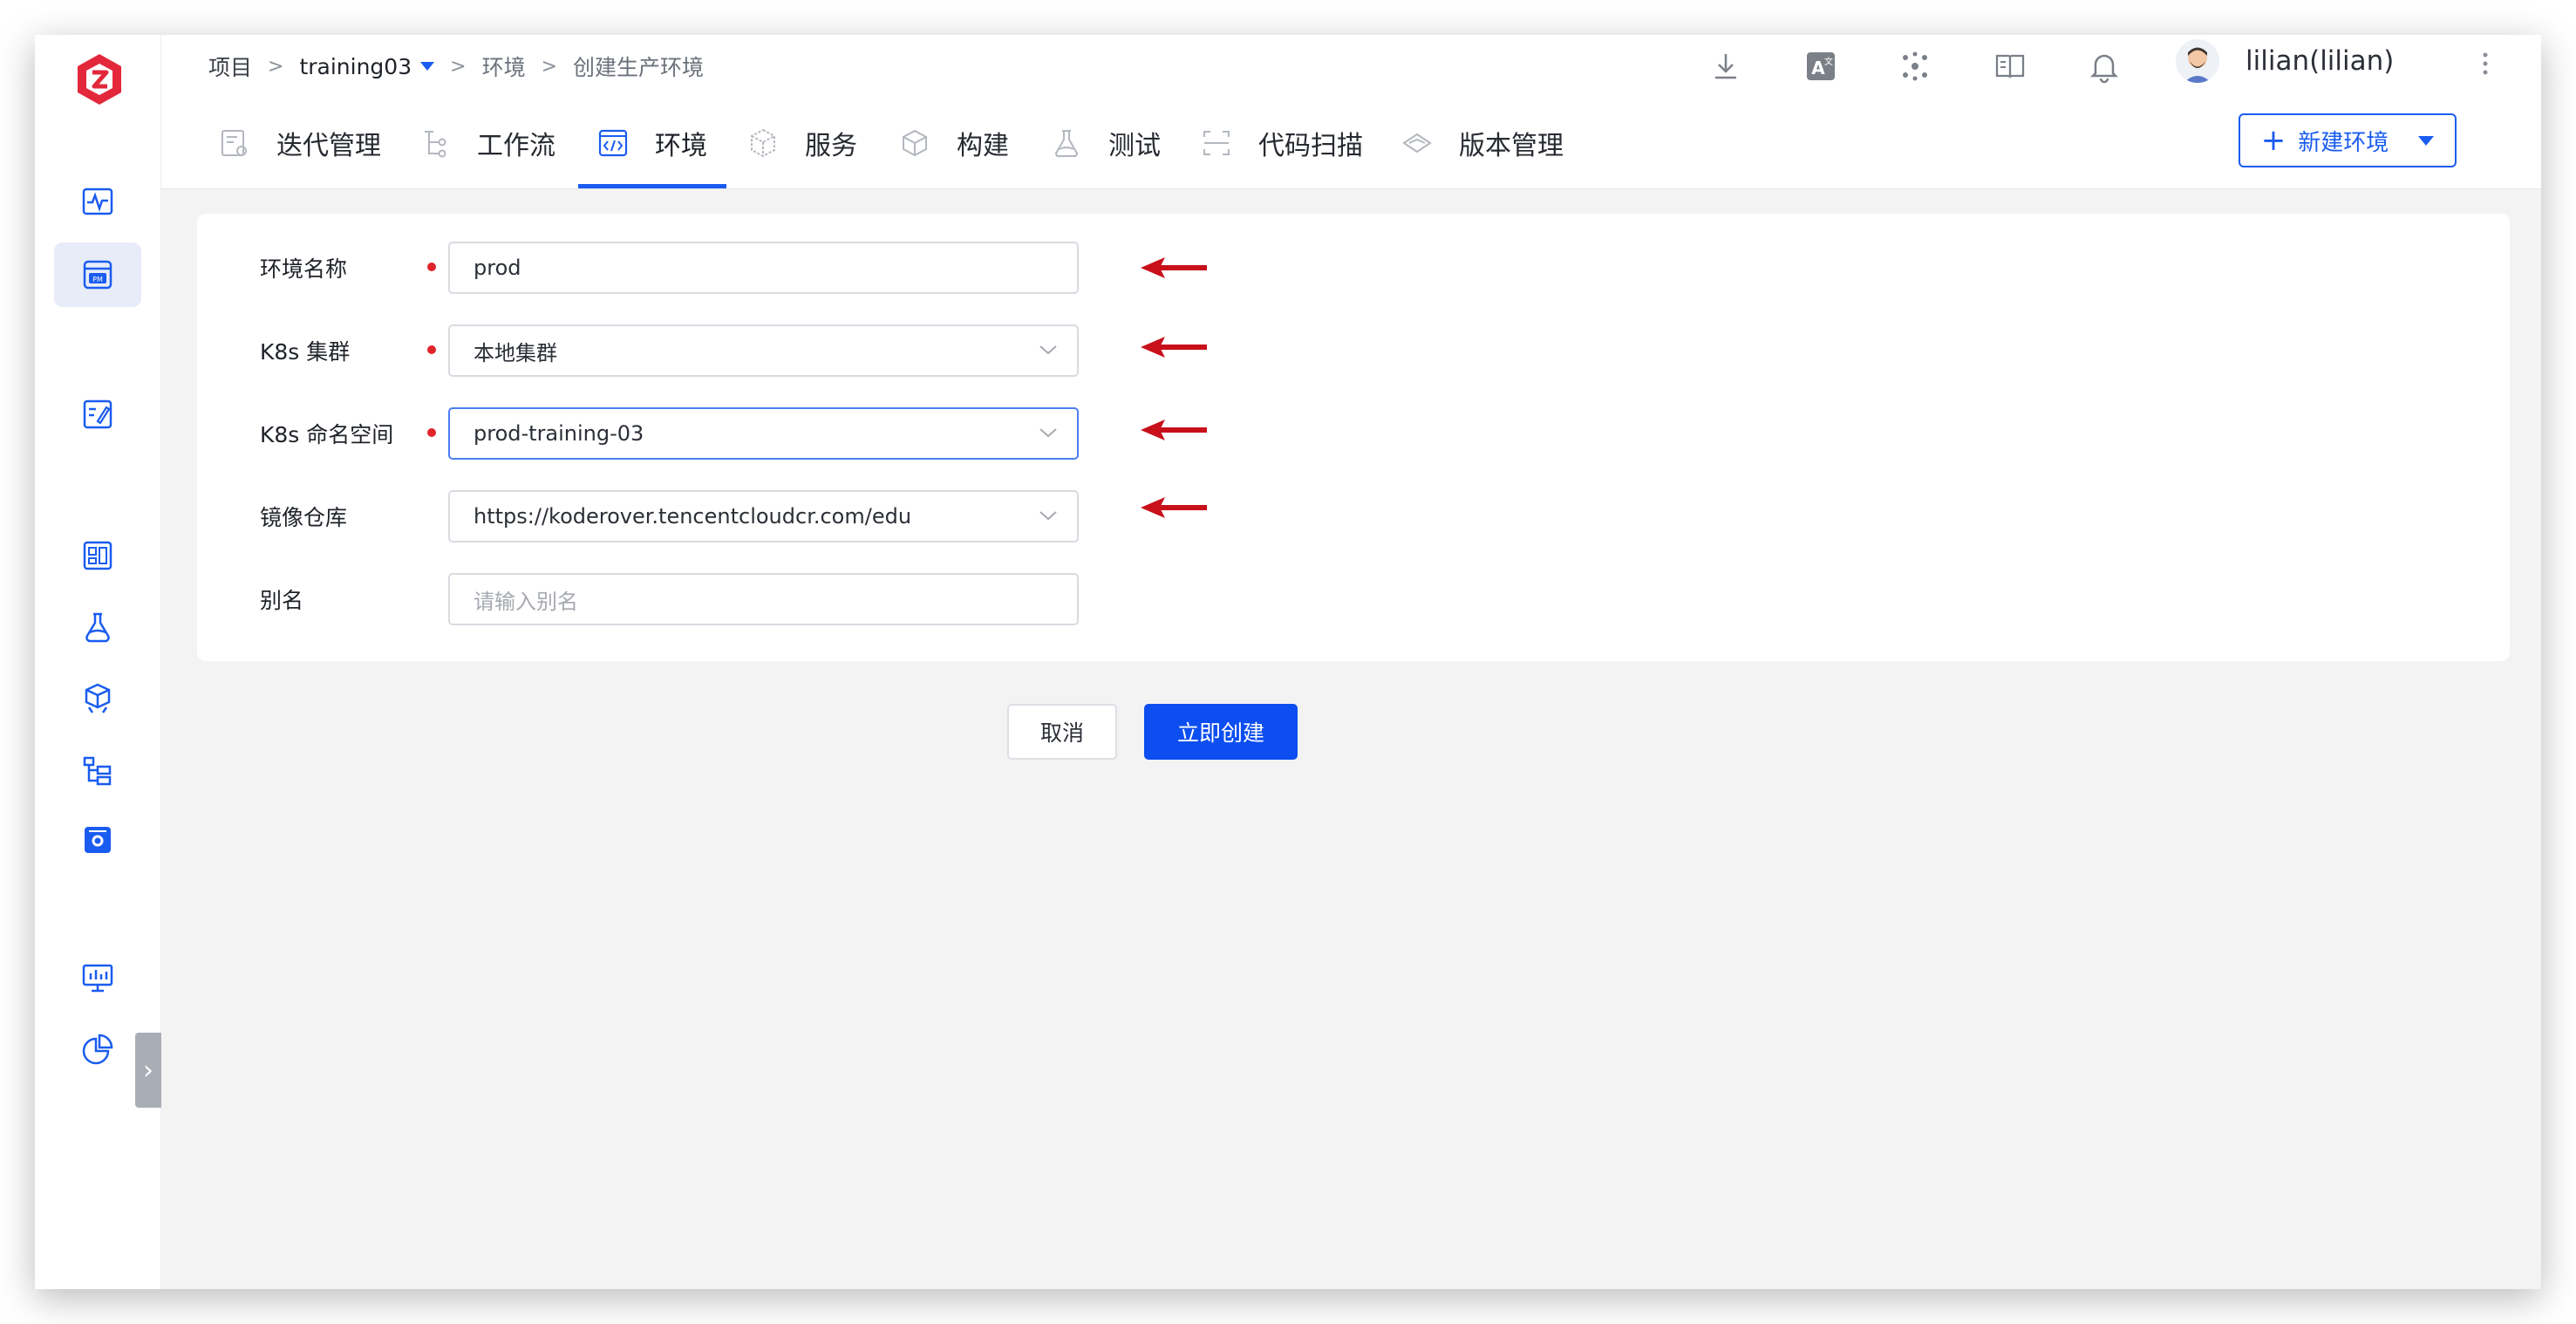  What do you see at coordinates (1354, 350) in the screenshot?
I see `form-row-cluster: K8s 集群 本地集群` at bounding box center [1354, 350].